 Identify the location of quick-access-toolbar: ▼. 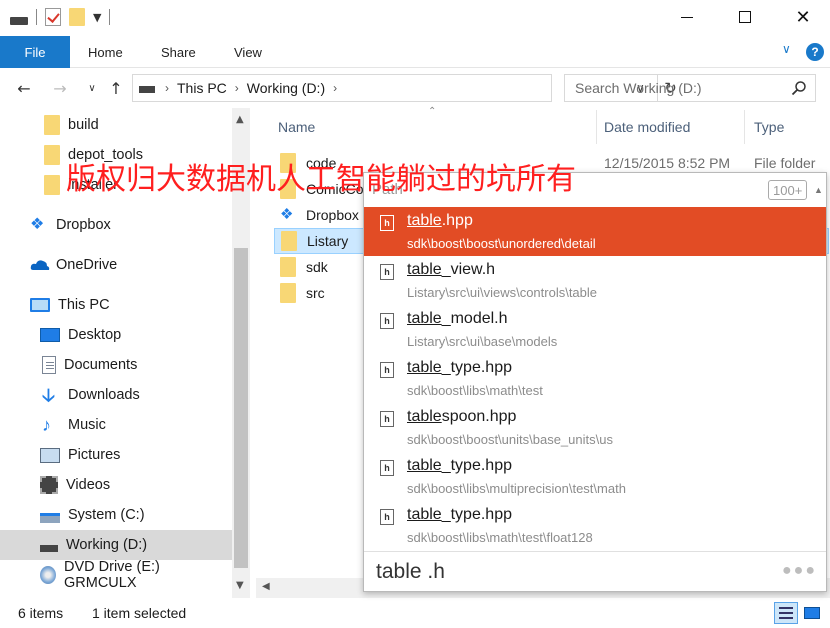
(60, 17).